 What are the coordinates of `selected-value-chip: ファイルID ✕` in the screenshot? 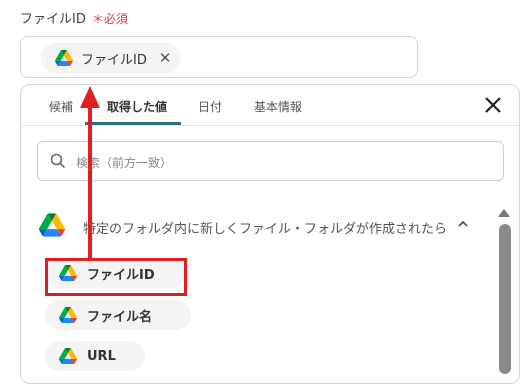 It's located at (111, 58).